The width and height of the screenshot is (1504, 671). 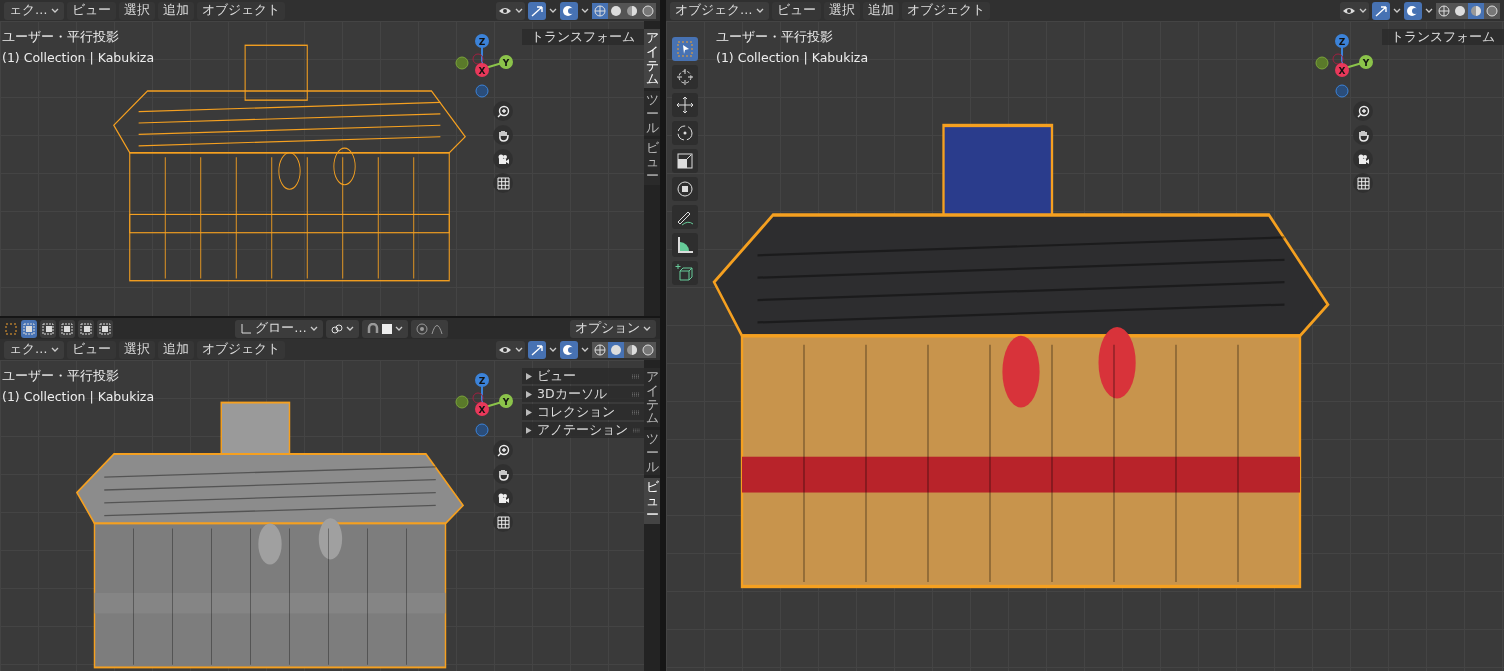 What do you see at coordinates (583, 430) in the screenshot?
I see `sidebar-panel-header: アノテーション` at bounding box center [583, 430].